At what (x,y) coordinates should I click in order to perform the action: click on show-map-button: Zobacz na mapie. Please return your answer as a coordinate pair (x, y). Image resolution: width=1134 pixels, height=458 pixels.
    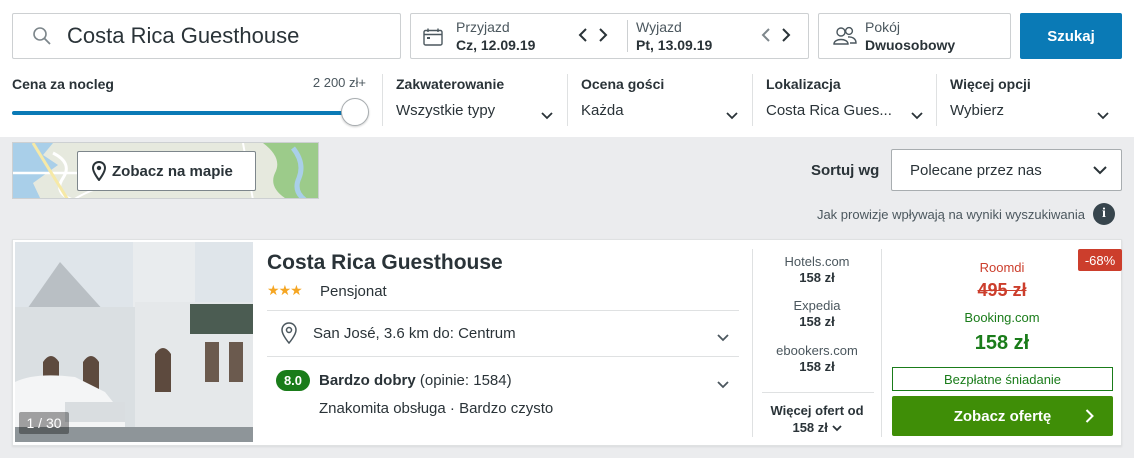
    Looking at the image, I should click on (166, 171).